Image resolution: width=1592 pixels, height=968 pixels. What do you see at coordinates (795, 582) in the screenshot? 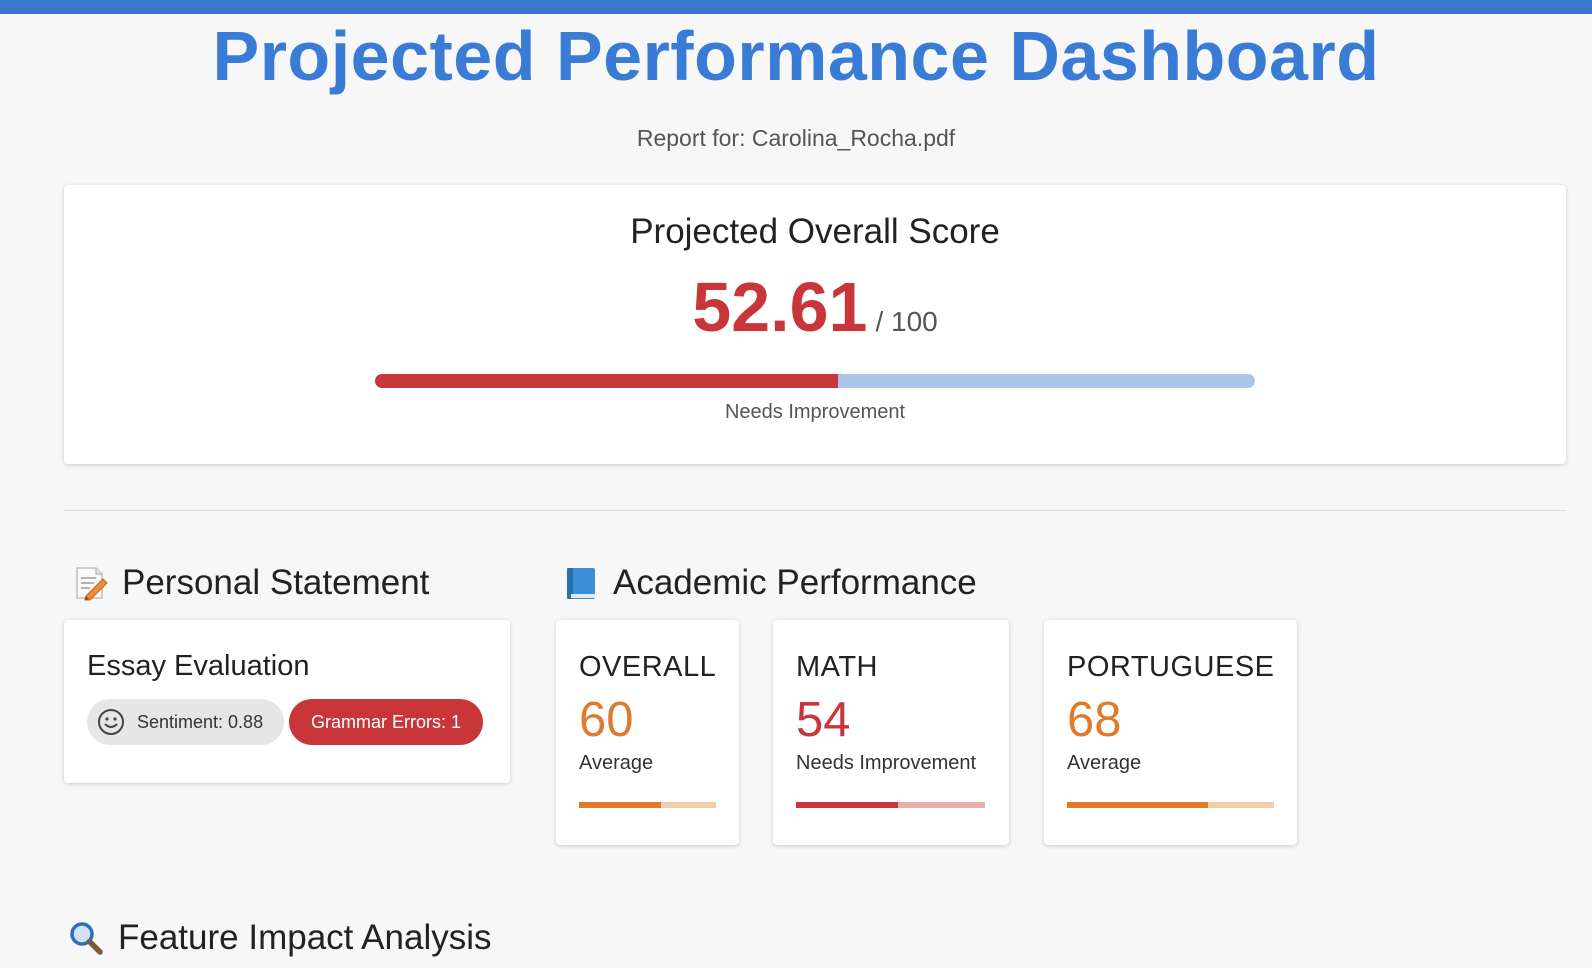
I see `academic-performance-title: Academic Performance` at bounding box center [795, 582].